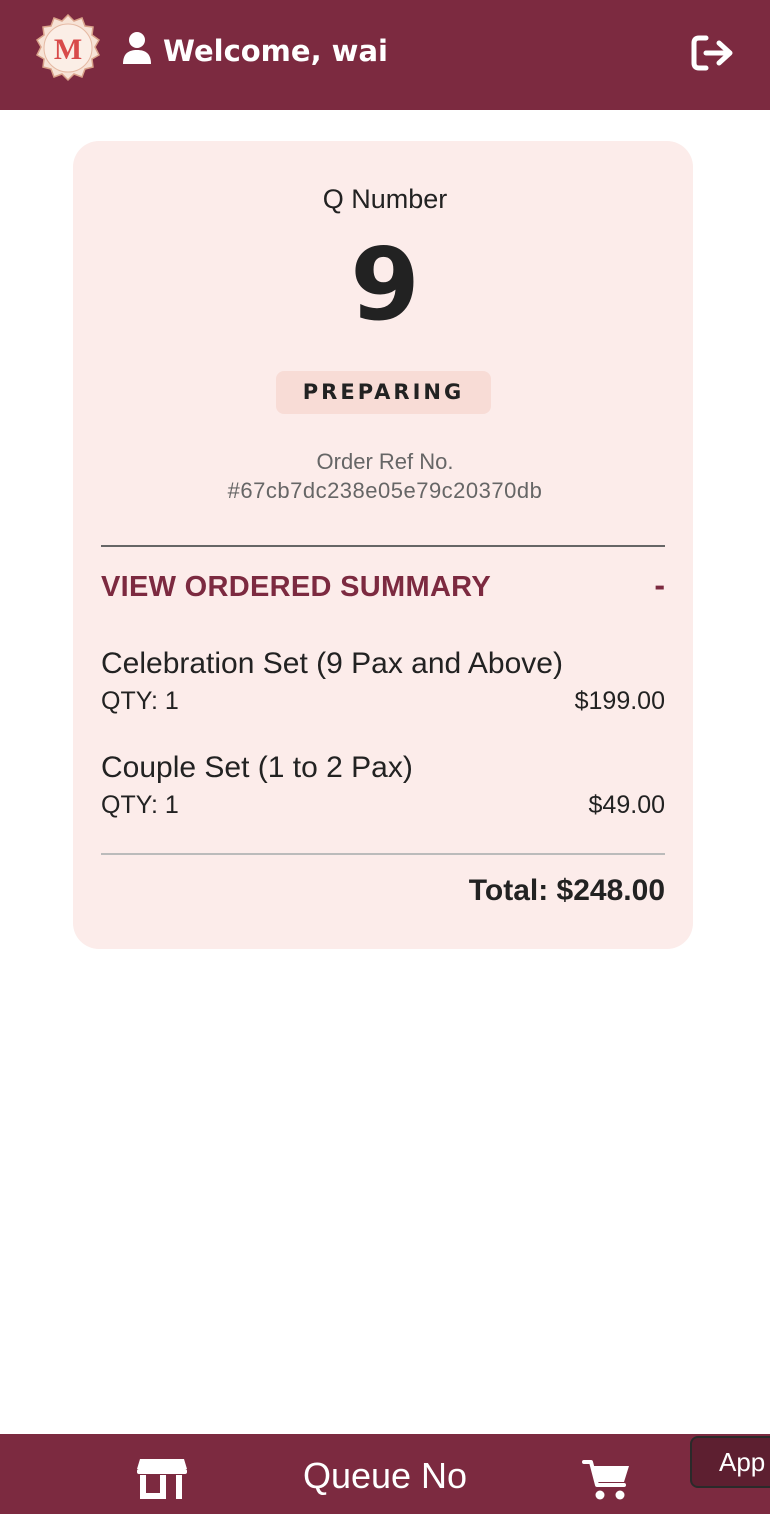 The width and height of the screenshot is (770, 1514). Describe the element at coordinates (385, 284) in the screenshot. I see `queue-number: 9` at that location.